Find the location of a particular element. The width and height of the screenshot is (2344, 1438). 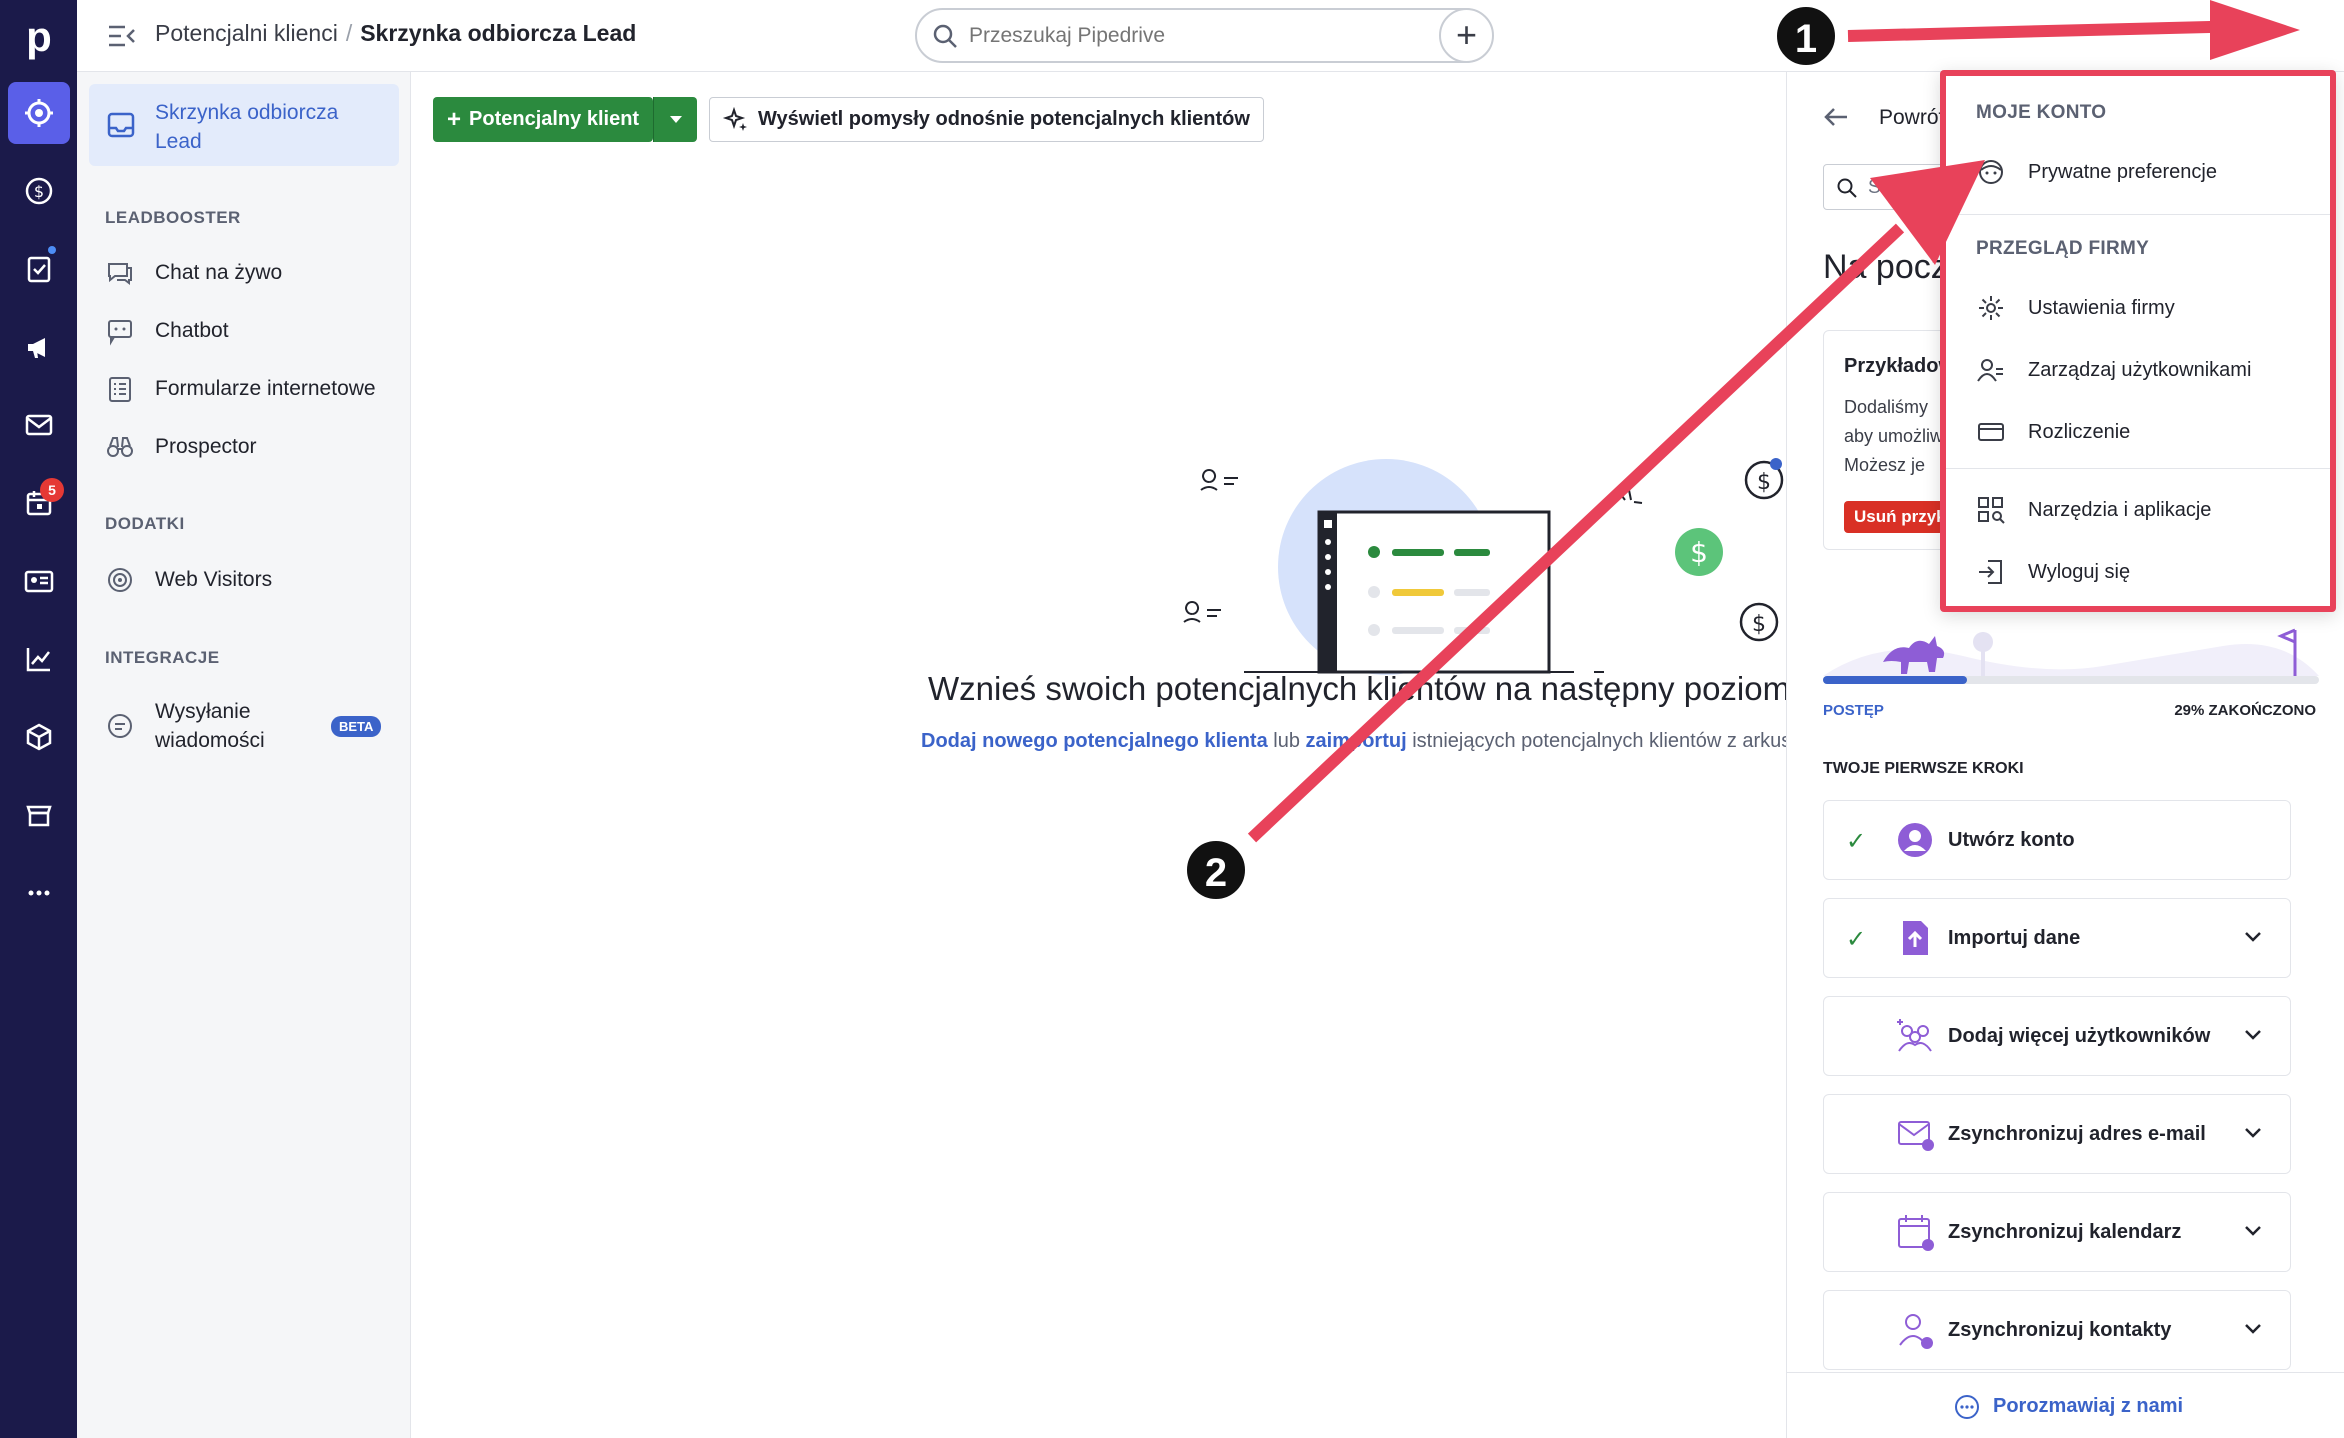

dollar-icon: $ is located at coordinates (39, 191).